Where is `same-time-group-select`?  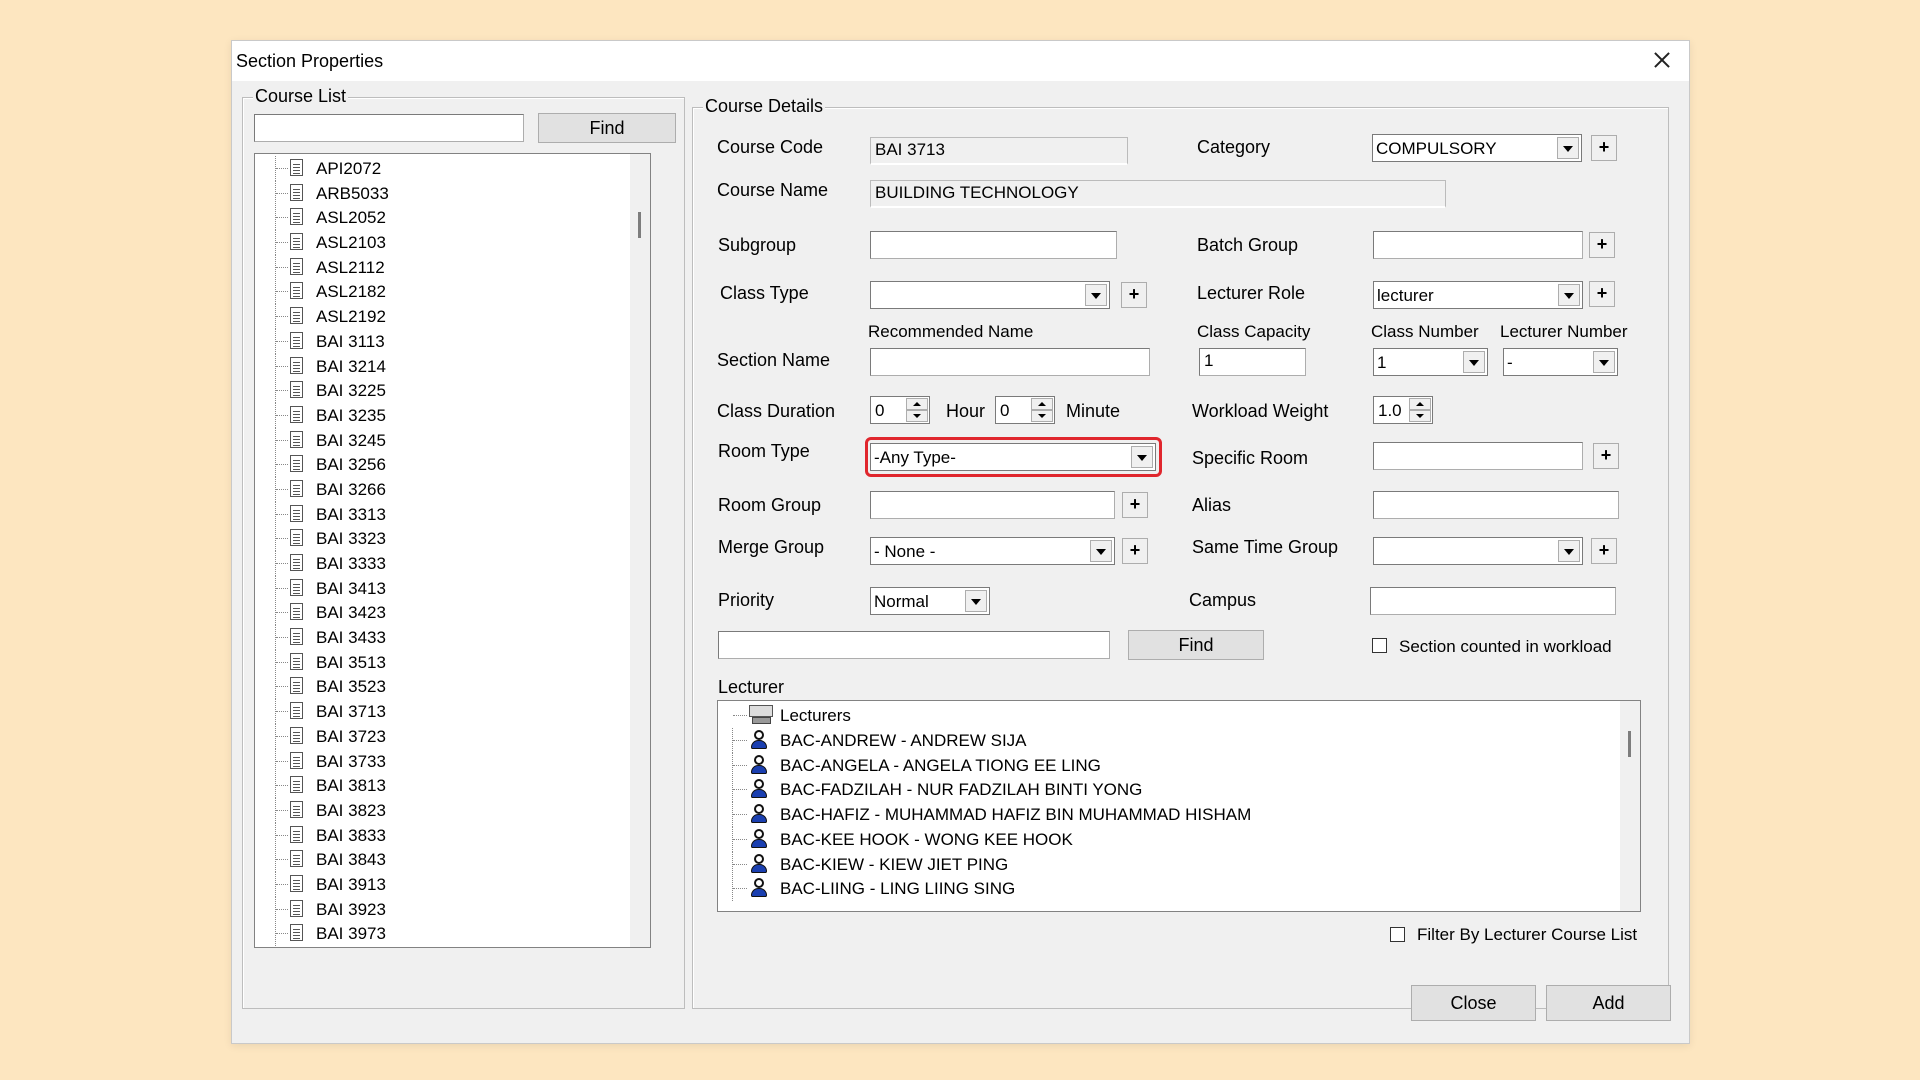 same-time-group-select is located at coordinates (1478, 551).